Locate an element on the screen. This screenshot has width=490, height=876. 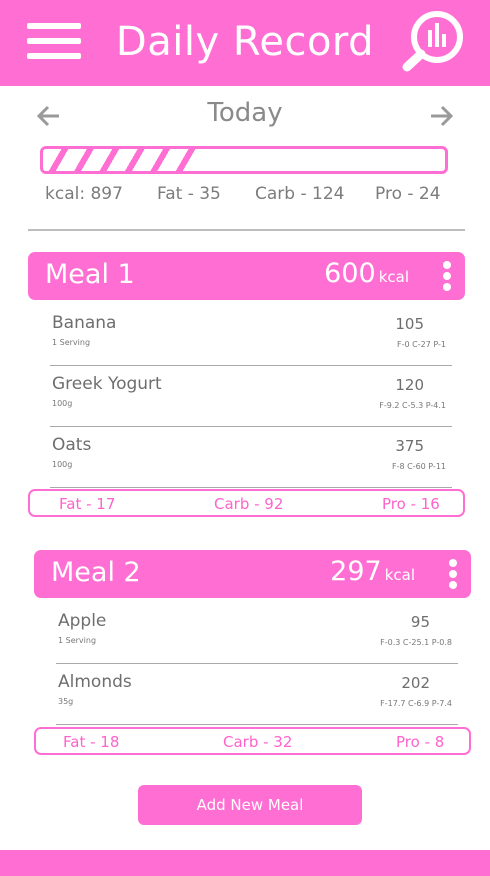
food-serving: 35g is located at coordinates (66, 701).